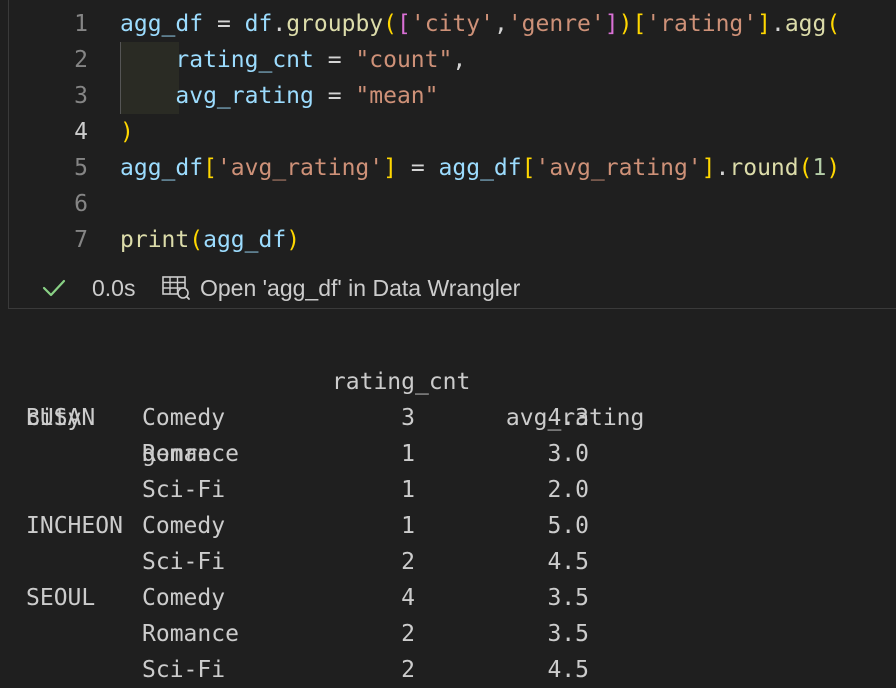  Describe the element at coordinates (81, 24) in the screenshot. I see `line-number: 1` at that location.